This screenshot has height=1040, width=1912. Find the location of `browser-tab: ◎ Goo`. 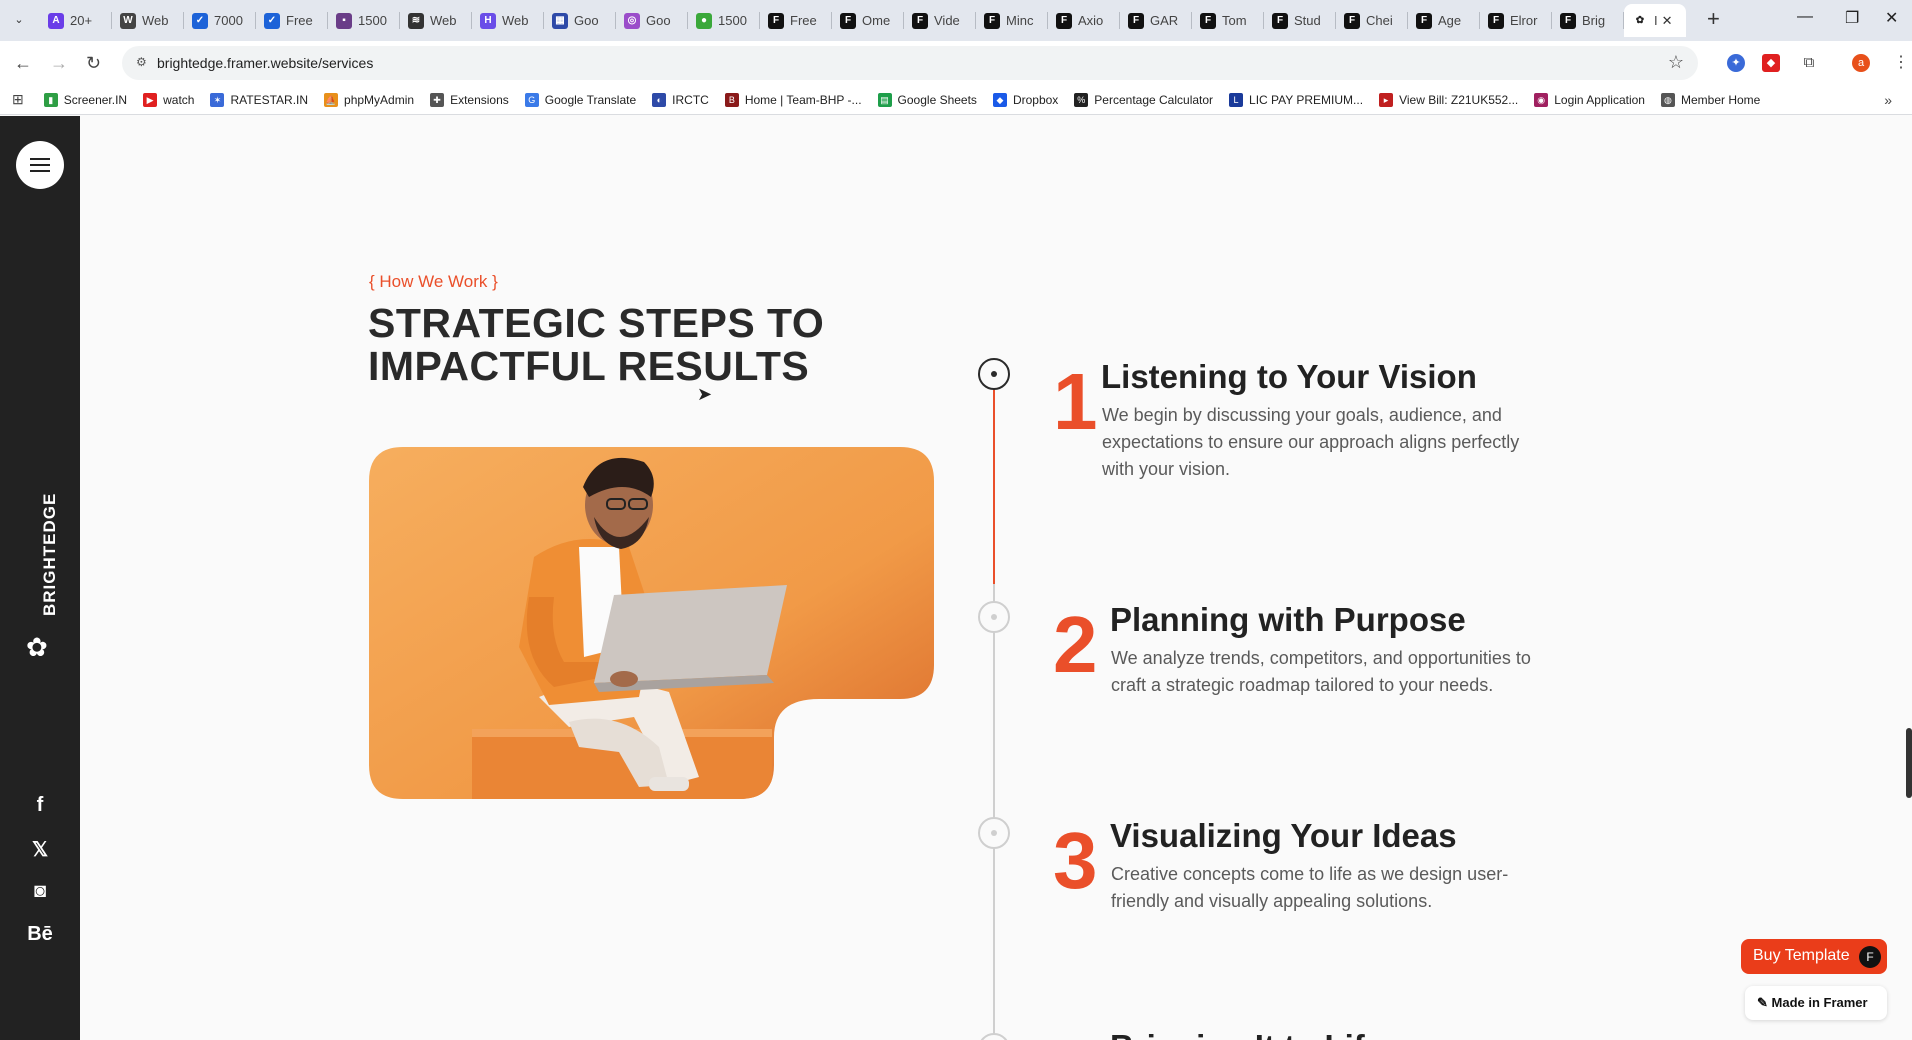

browser-tab: ◎ Goo is located at coordinates (652, 20).